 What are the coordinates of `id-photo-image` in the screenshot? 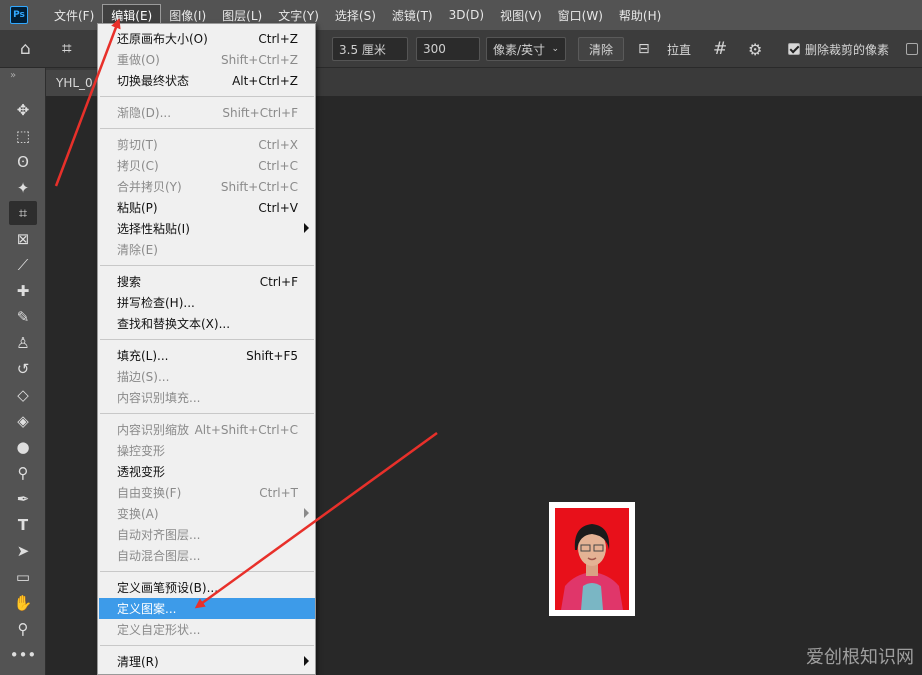 It's located at (592, 559).